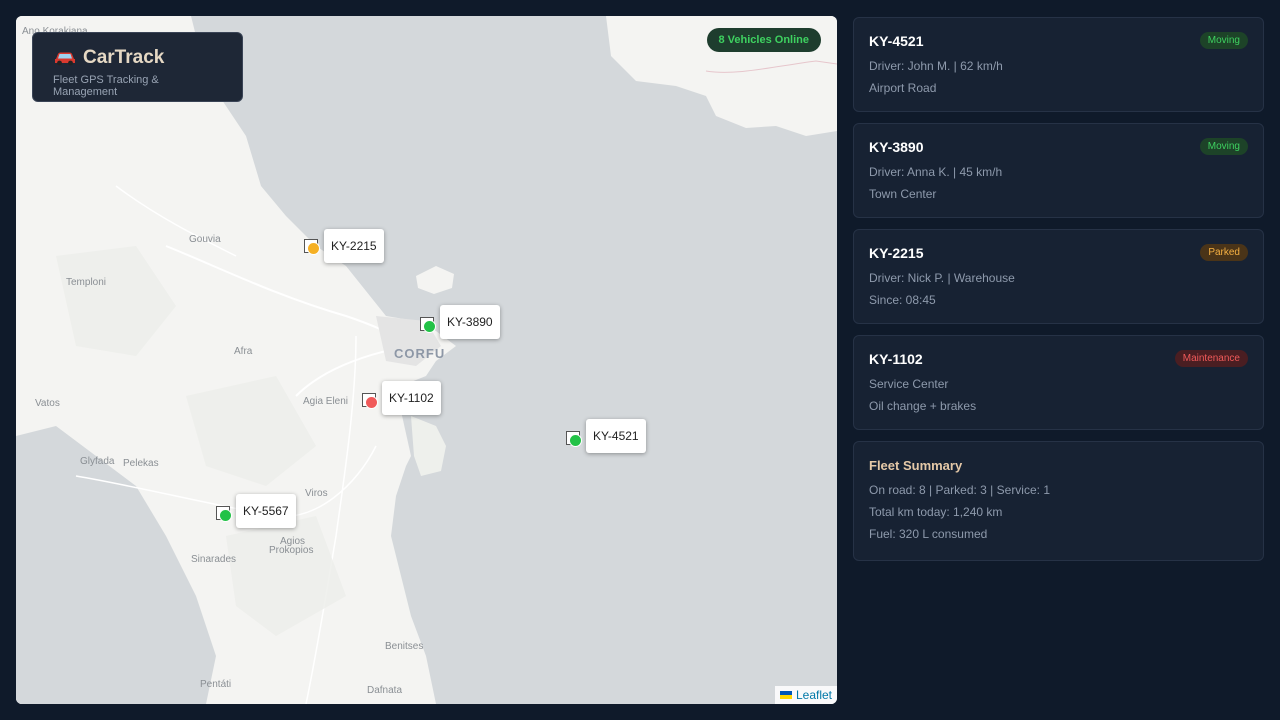  I want to click on place-label: Afra, so click(243, 351).